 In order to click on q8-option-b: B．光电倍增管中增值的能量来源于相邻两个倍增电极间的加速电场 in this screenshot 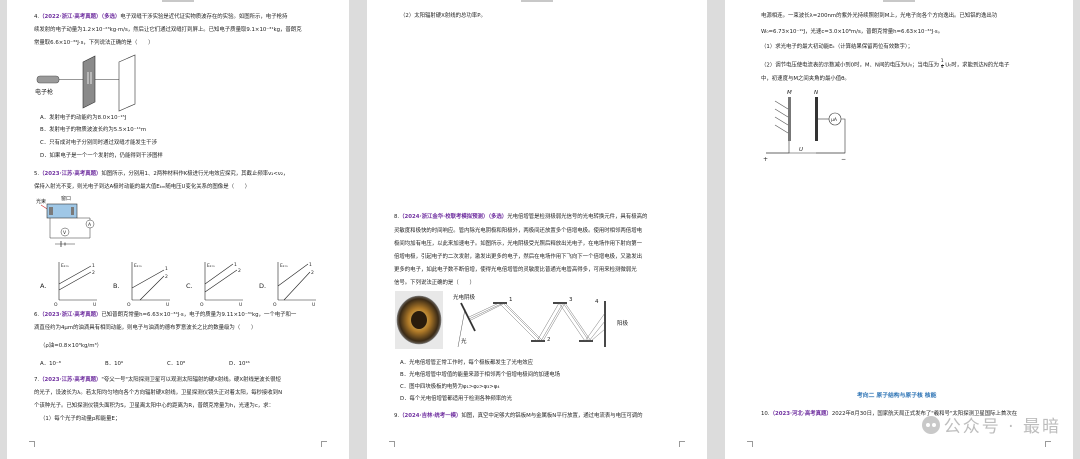, I will do `click(480, 375)`.